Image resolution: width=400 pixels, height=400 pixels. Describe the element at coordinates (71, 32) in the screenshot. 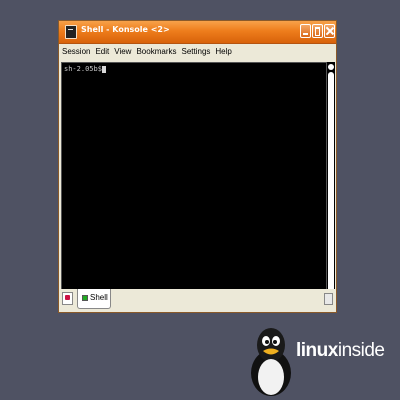

I see `terminal-icon` at that location.